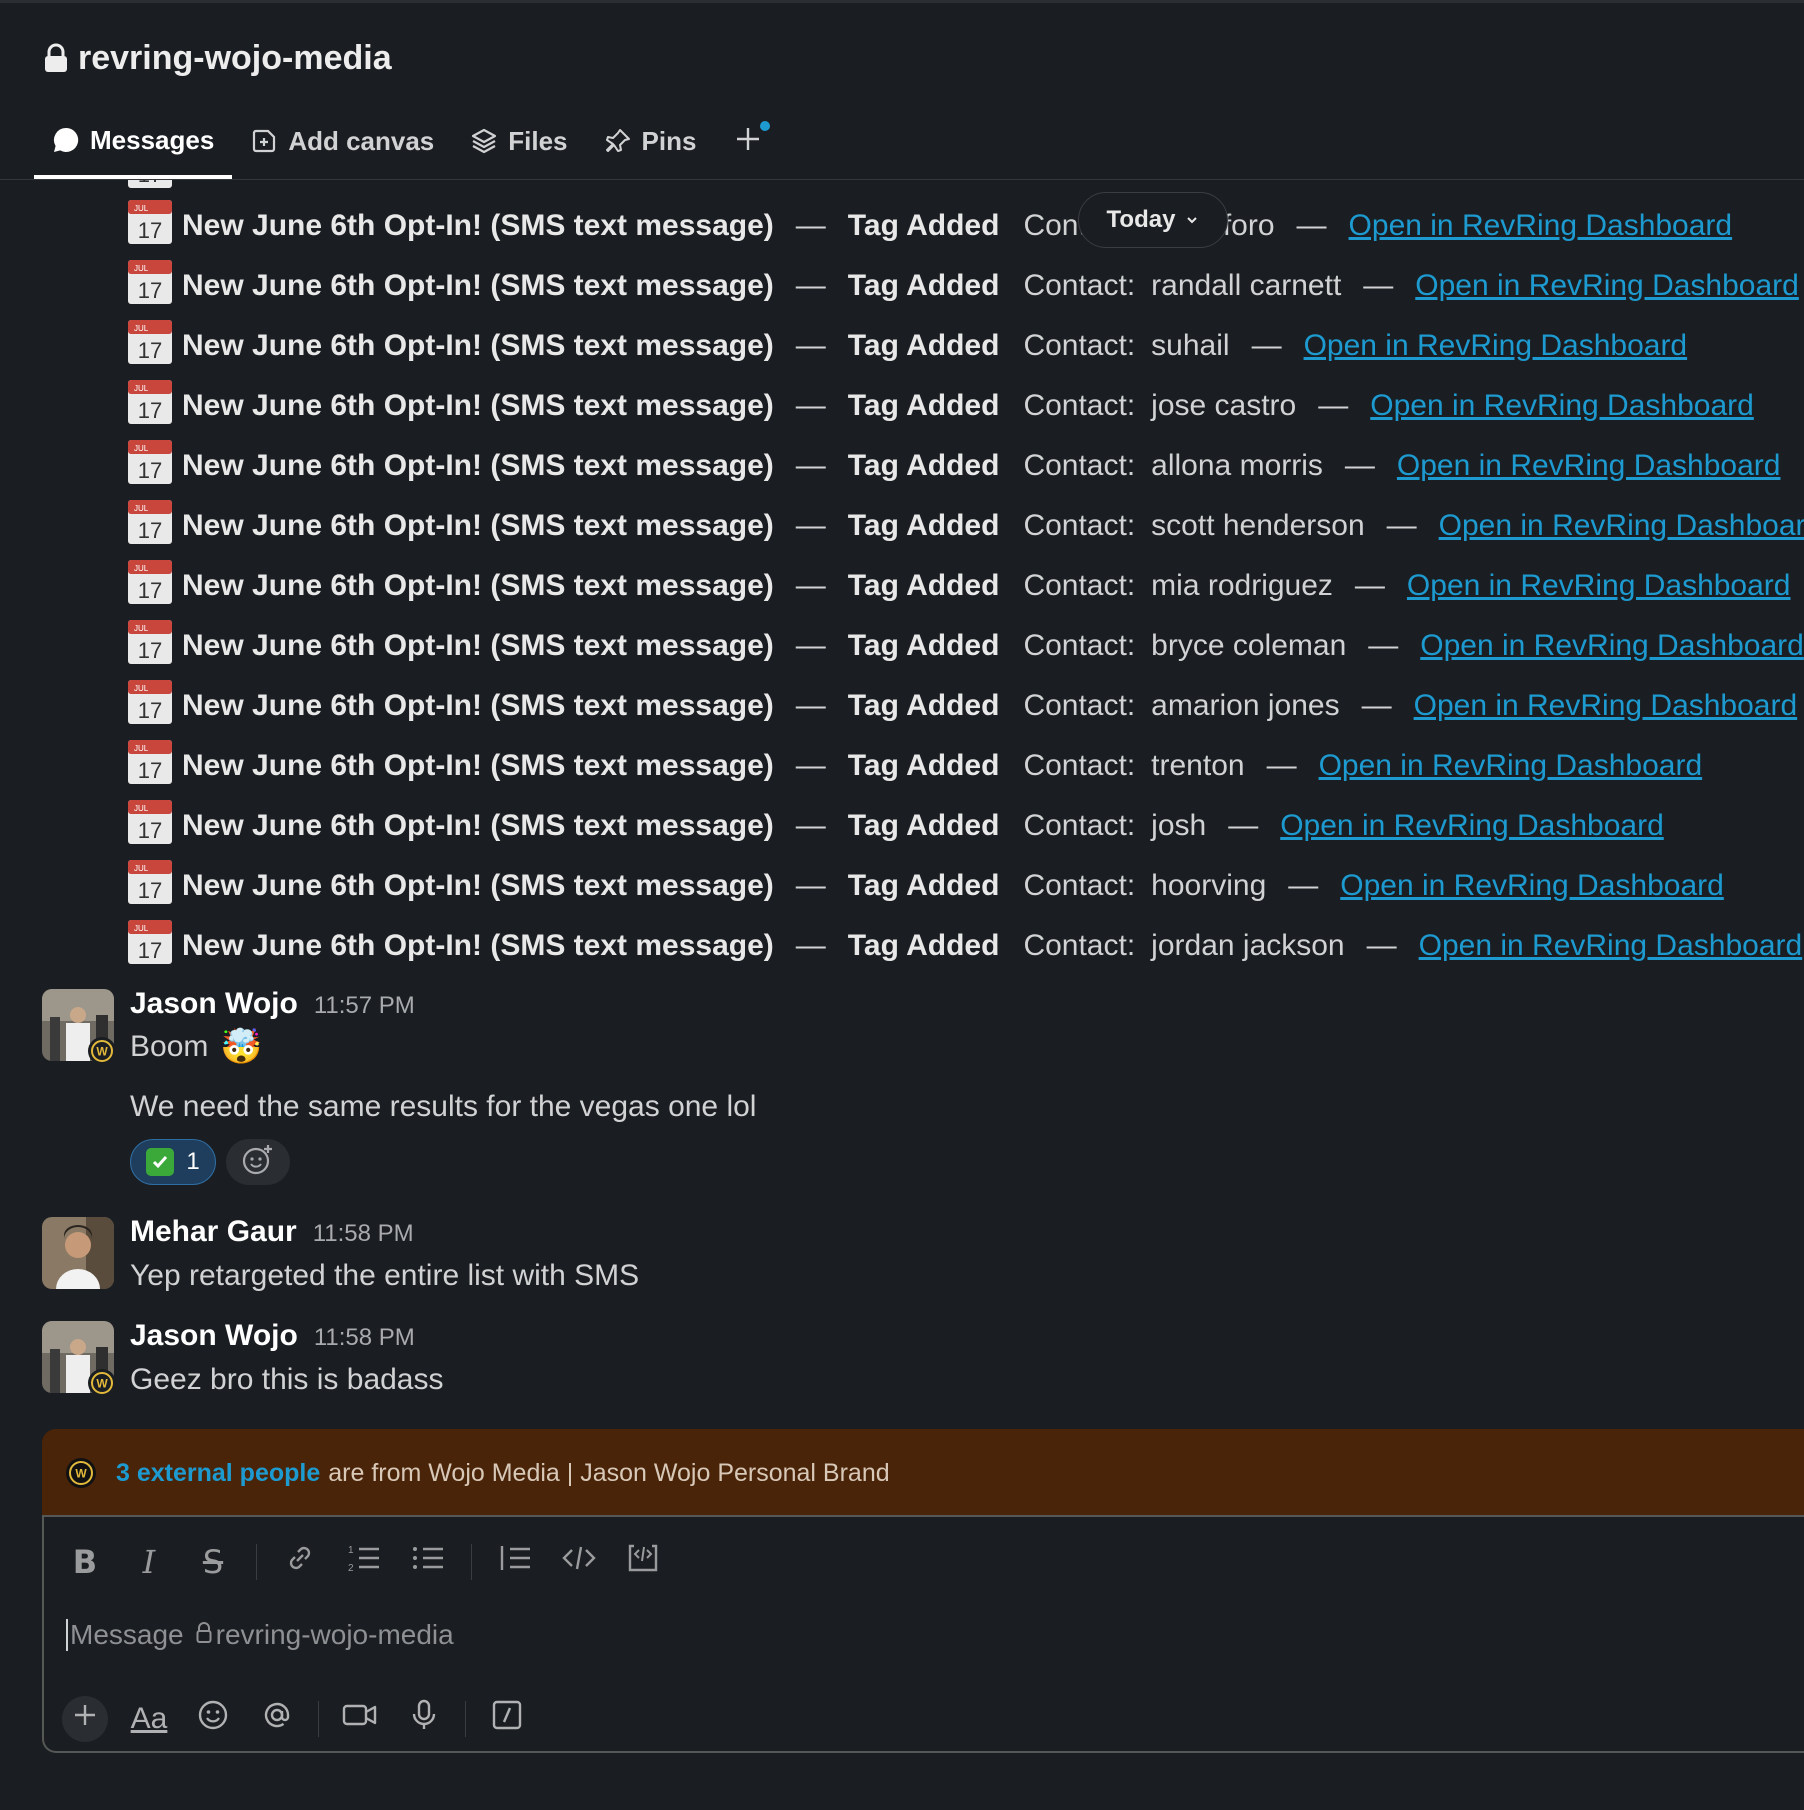 Image resolution: width=1804 pixels, height=1810 pixels. I want to click on notification-row-clipped: JUL17, so click(155, 186).